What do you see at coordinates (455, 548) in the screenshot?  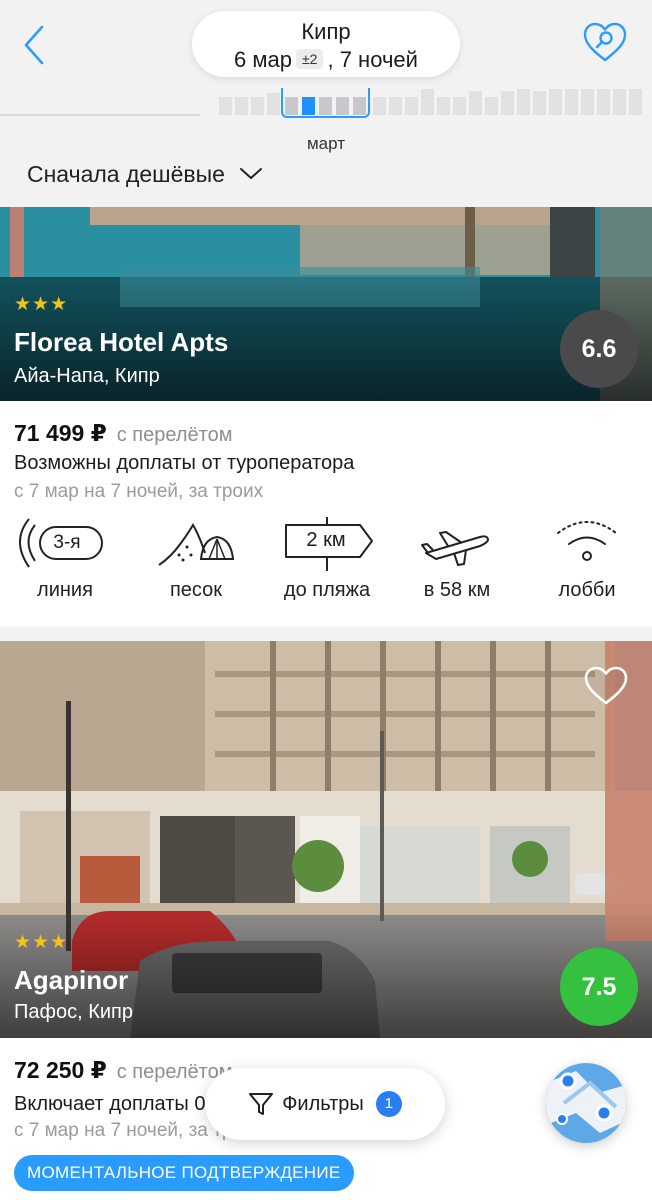 I see `airplane-icon` at bounding box center [455, 548].